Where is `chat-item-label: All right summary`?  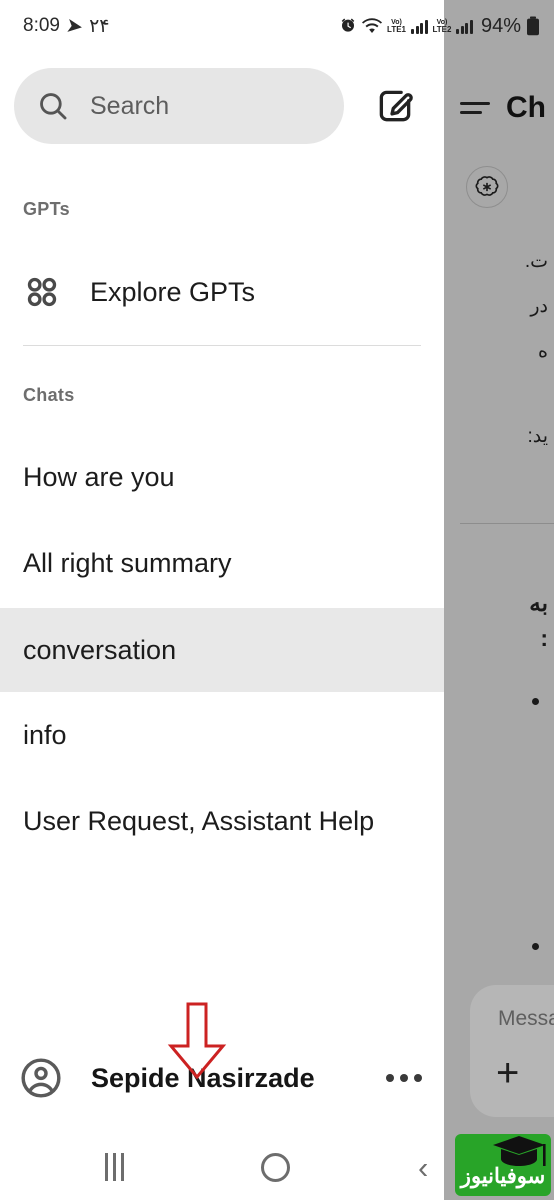 chat-item-label: All right summary is located at coordinates (127, 562).